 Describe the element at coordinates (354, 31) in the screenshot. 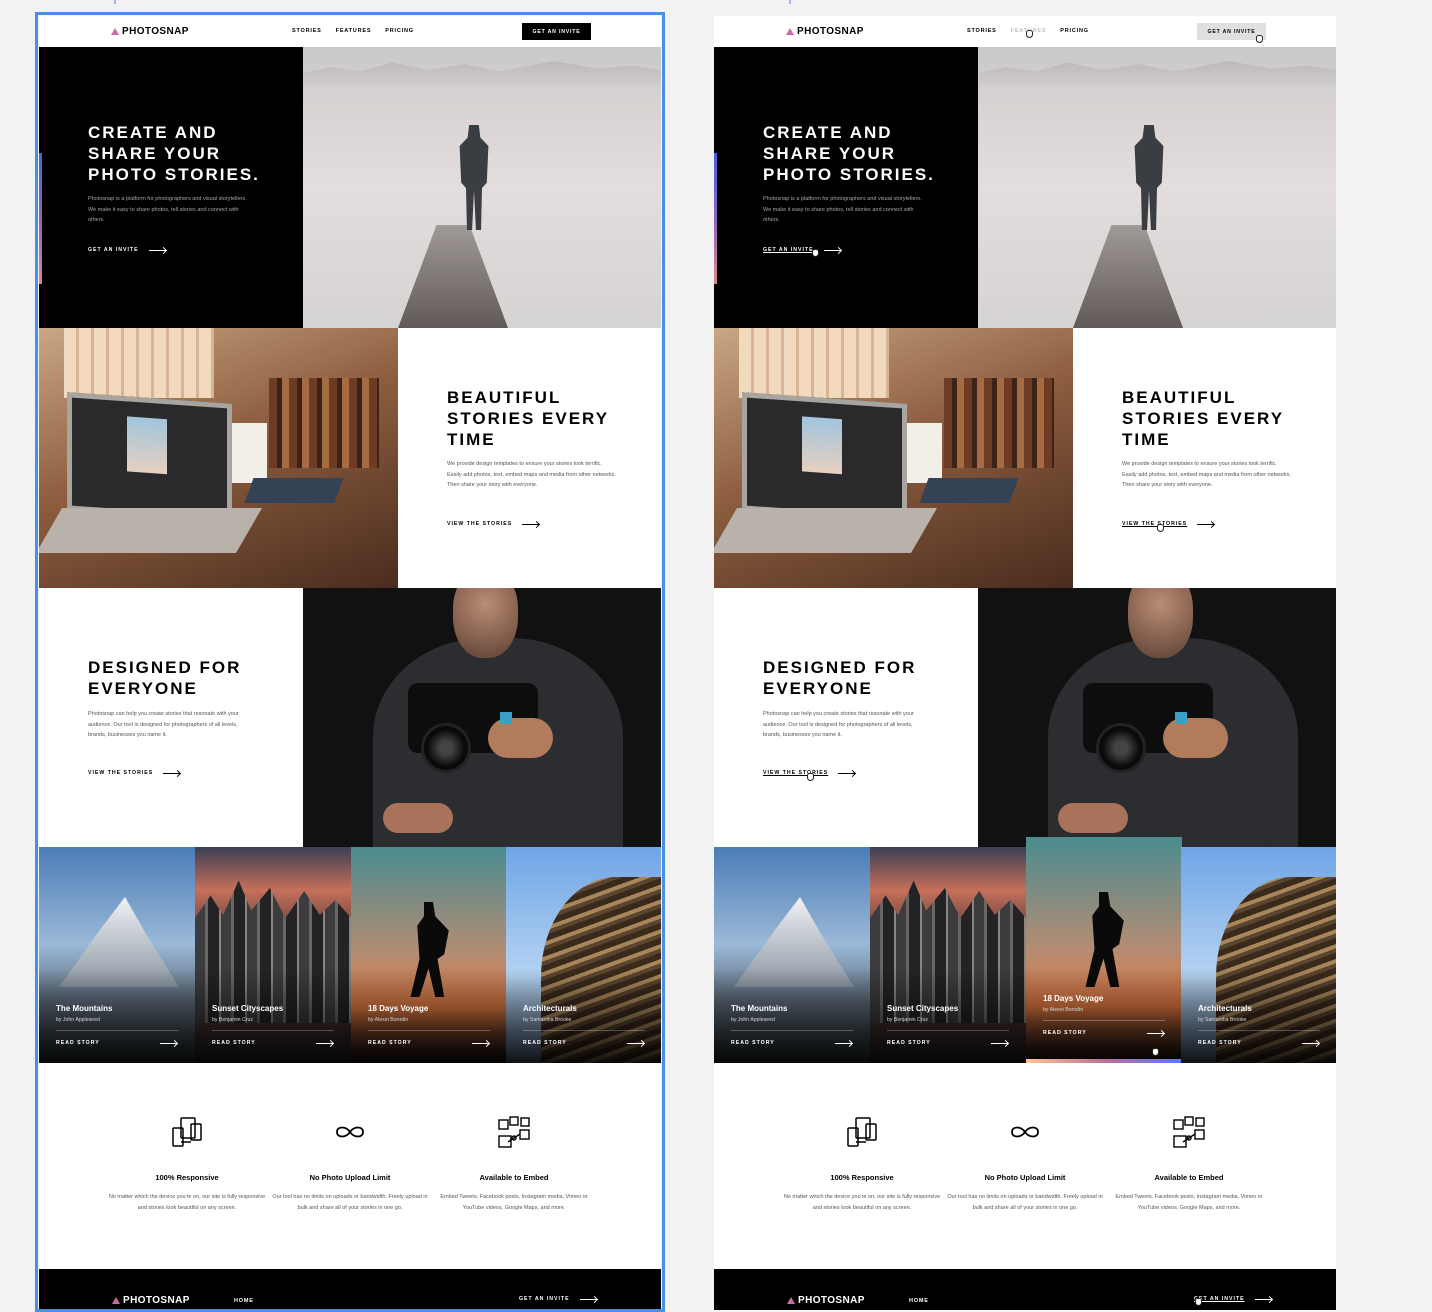

I see `nav-link-features: FEATURES` at that location.